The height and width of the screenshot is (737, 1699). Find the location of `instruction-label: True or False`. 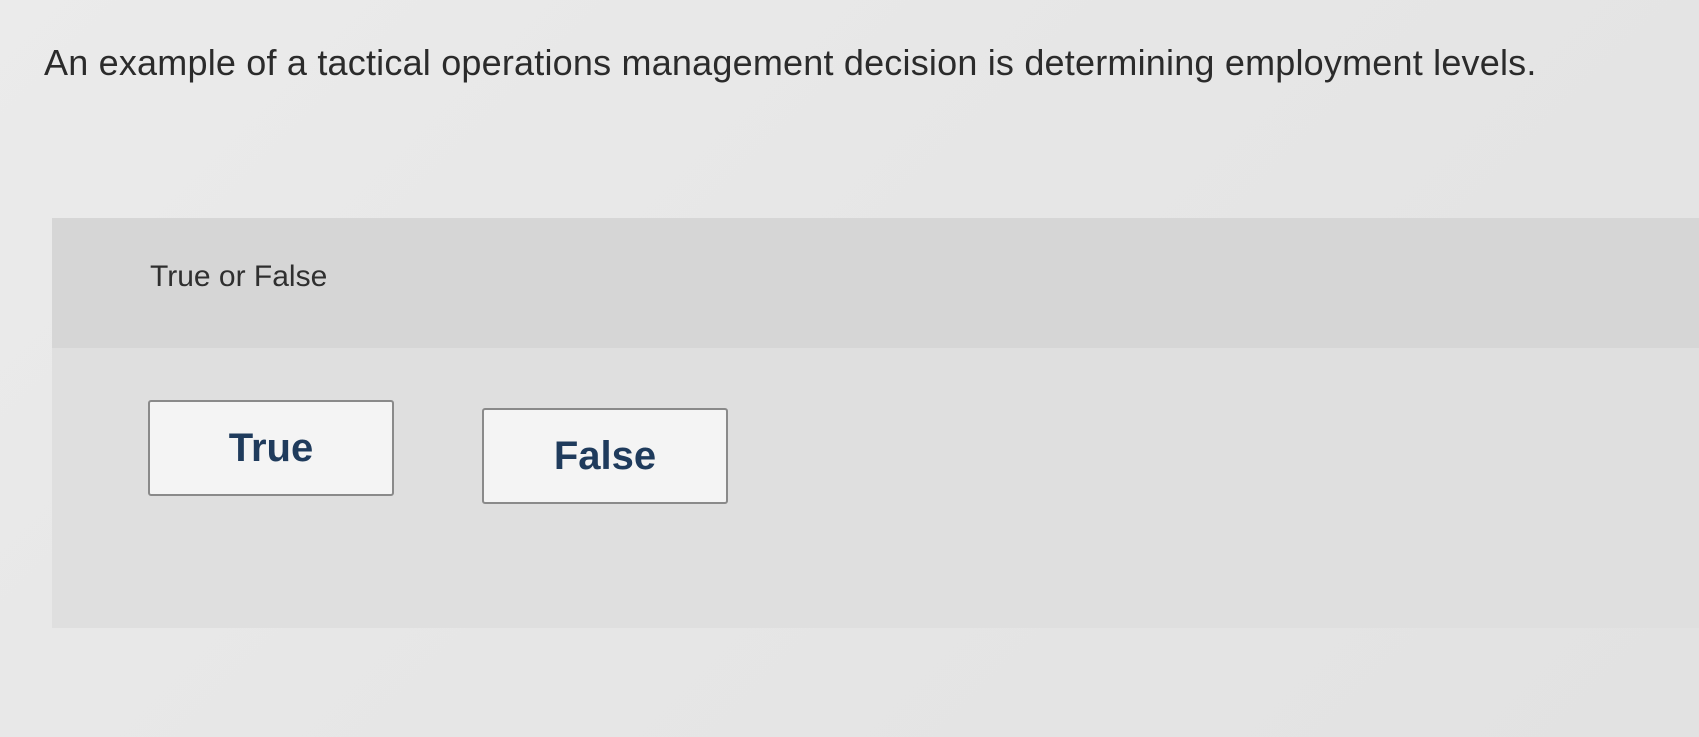

instruction-label: True or False is located at coordinates (239, 276).